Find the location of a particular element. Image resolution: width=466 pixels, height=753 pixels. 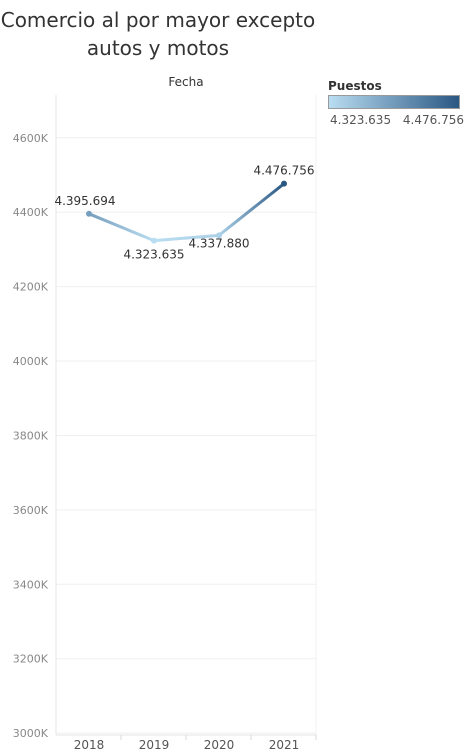

column-header-fecha: Fecha is located at coordinates (185, 82).